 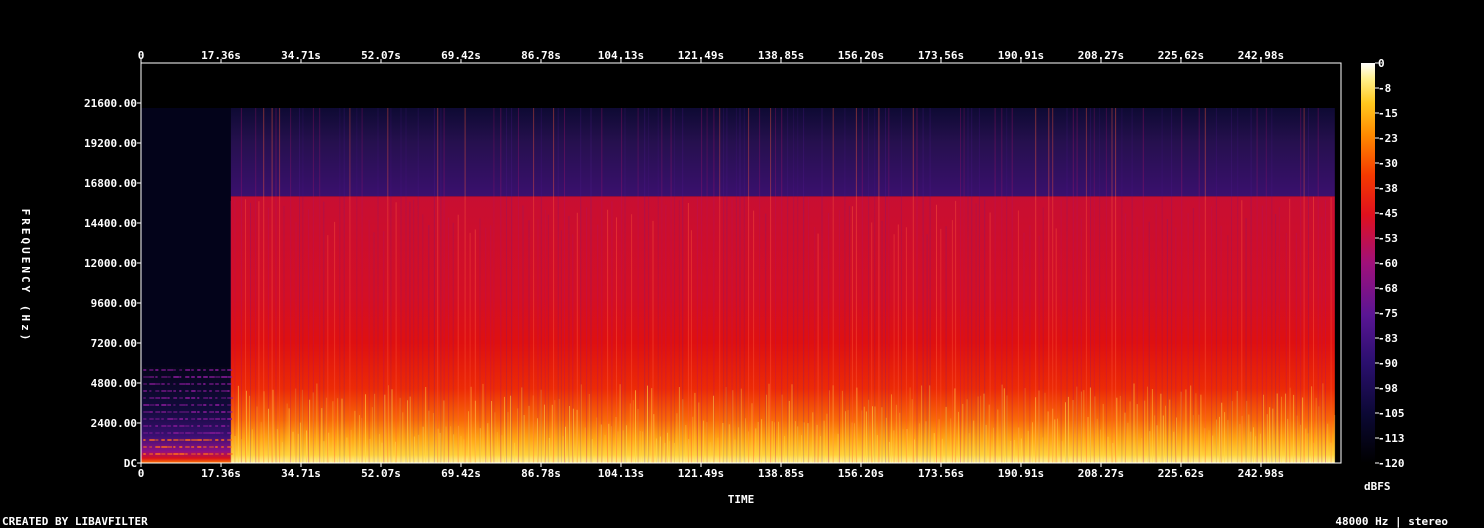 I want to click on x-tick-label-top: 242.98s, so click(x=1261, y=55).